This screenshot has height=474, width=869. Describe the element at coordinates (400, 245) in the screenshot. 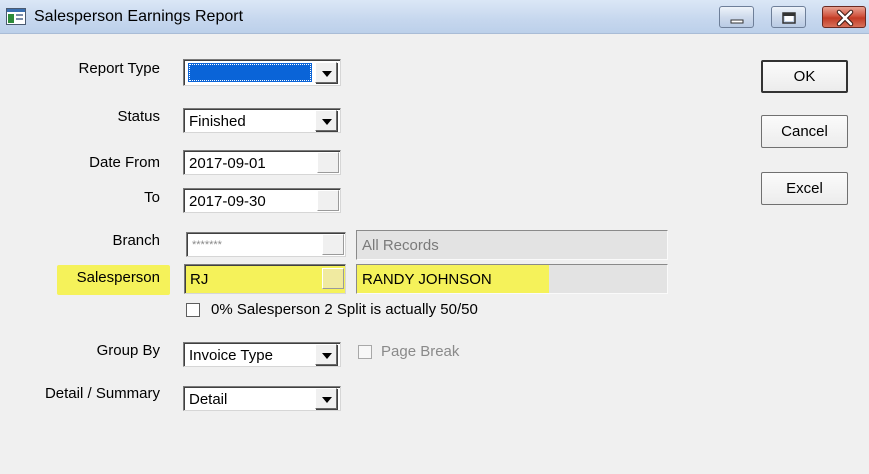

I see `branch-description-text: All Records` at that location.